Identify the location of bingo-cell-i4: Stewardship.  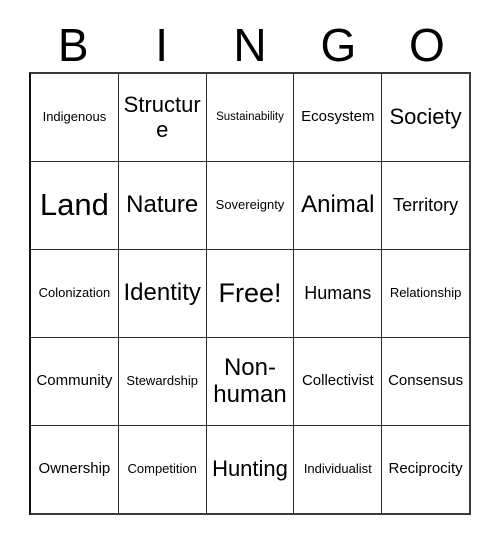
(163, 381).